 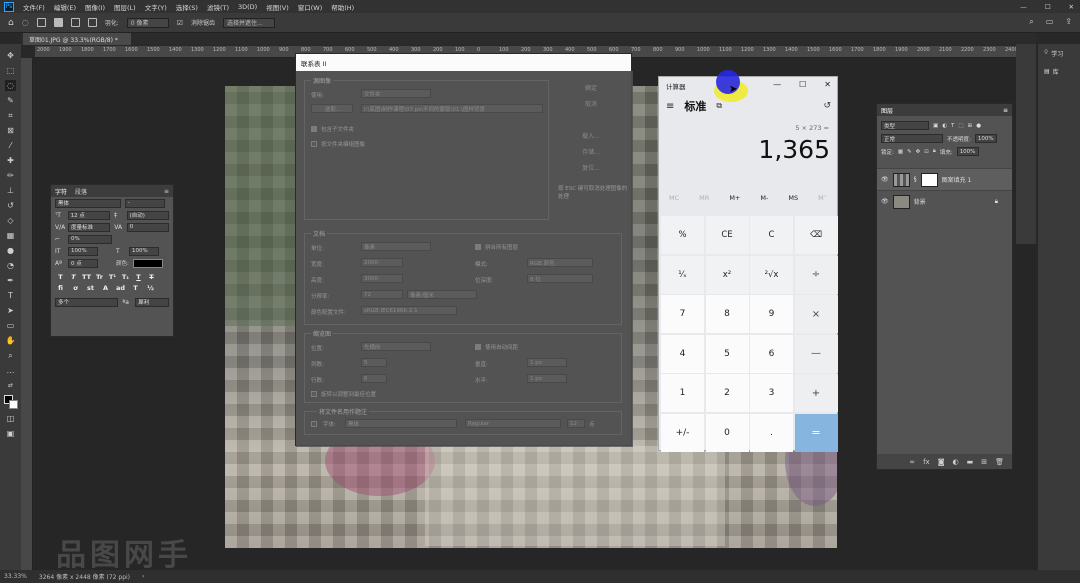 I want to click on all-caps-button: TT, so click(x=86, y=277).